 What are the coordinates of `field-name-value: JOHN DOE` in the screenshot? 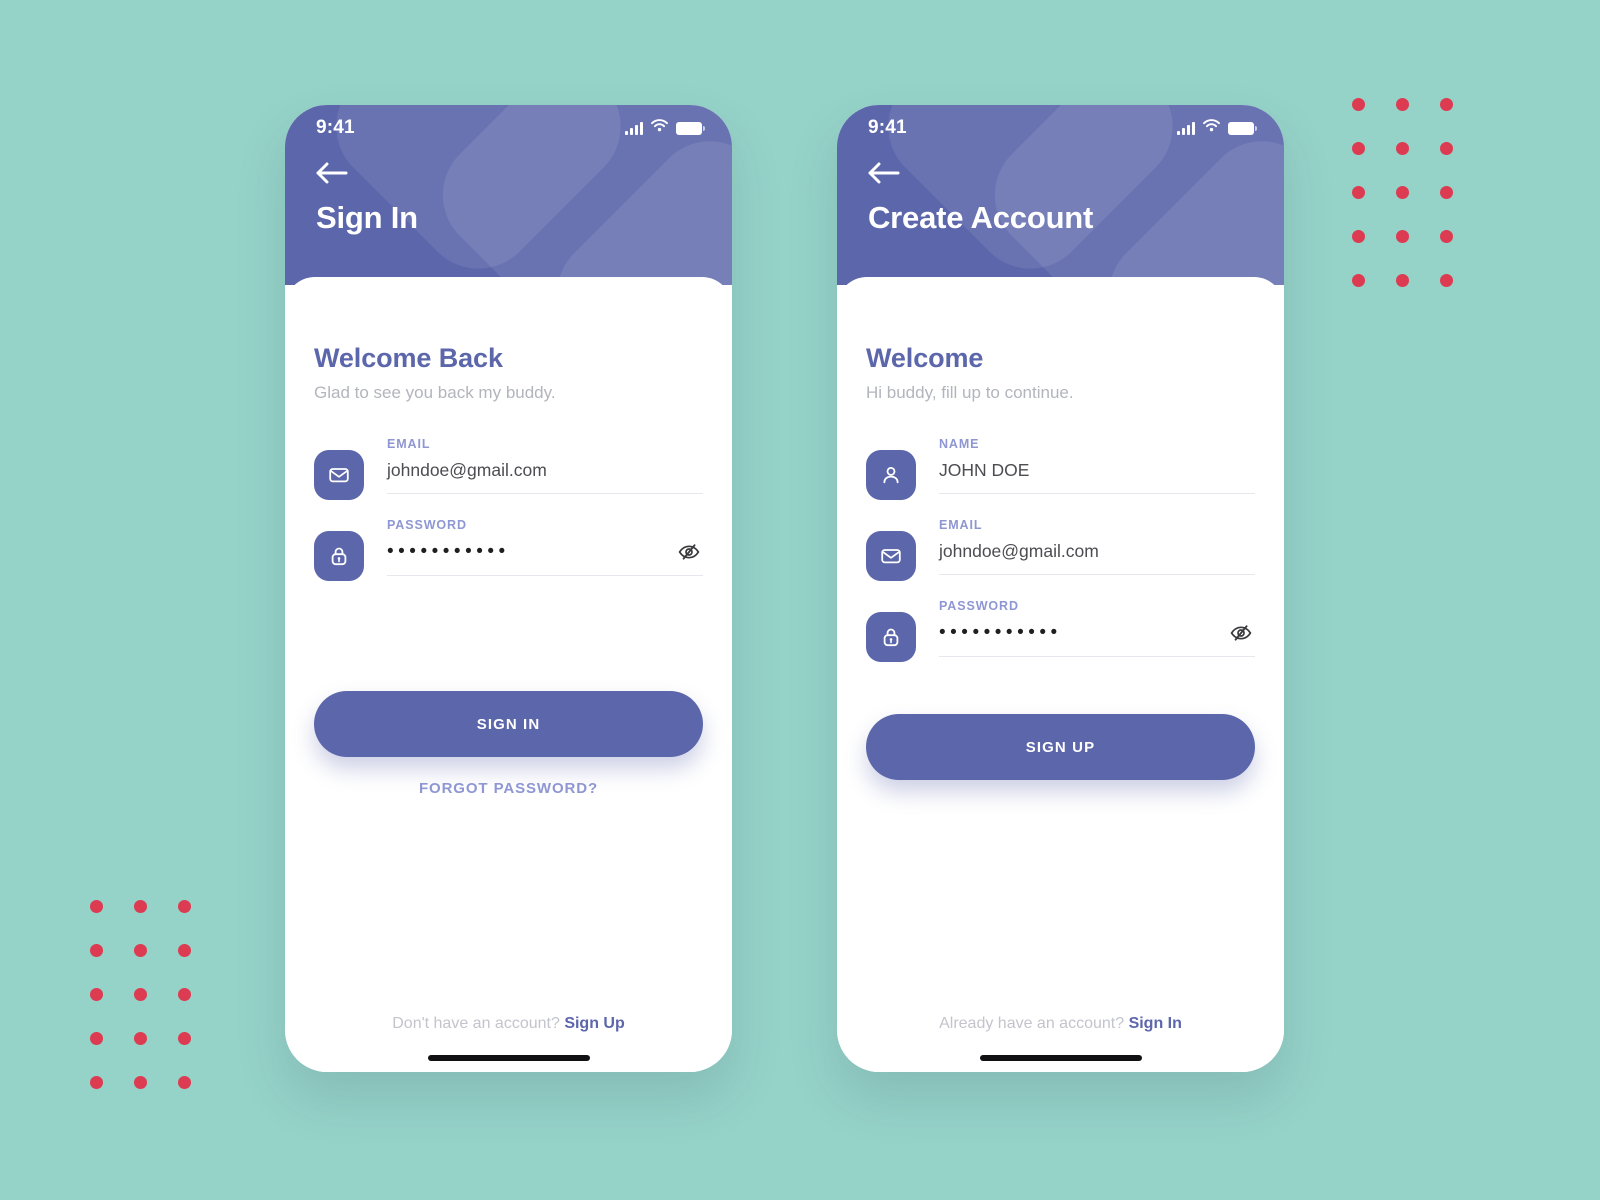 It's located at (1097, 470).